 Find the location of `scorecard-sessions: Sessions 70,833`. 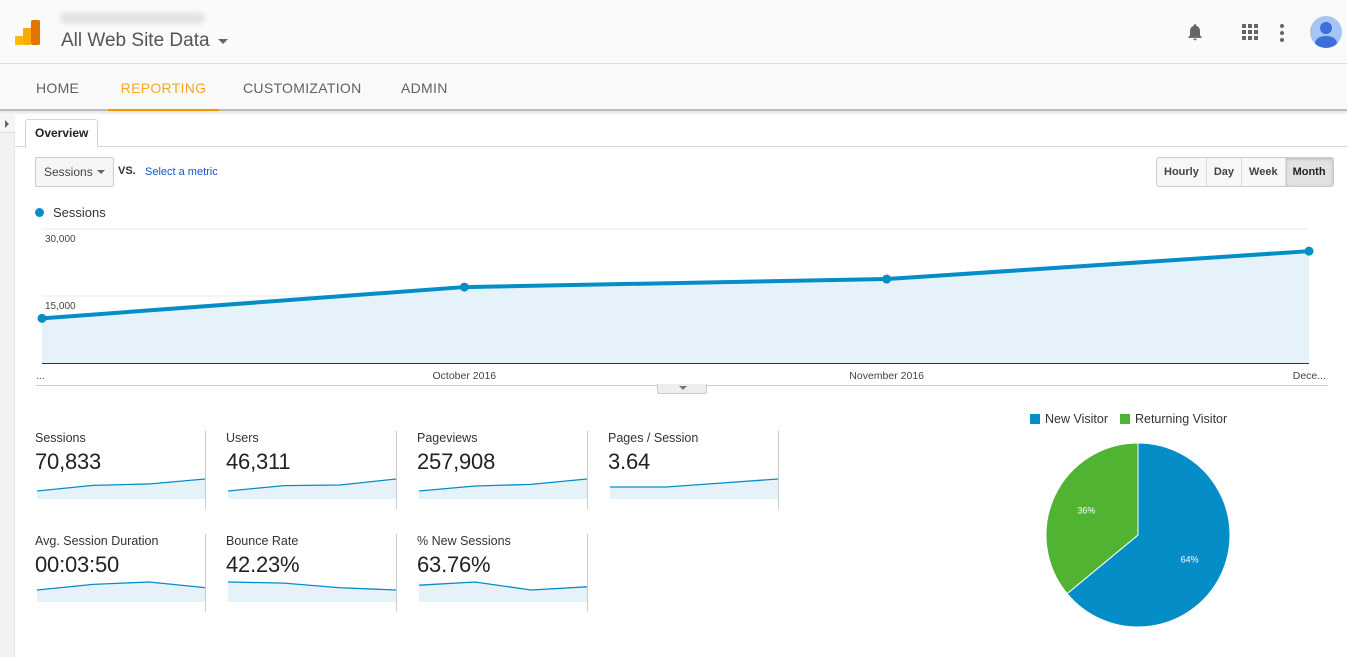

scorecard-sessions: Sessions 70,833 is located at coordinates (110, 470).